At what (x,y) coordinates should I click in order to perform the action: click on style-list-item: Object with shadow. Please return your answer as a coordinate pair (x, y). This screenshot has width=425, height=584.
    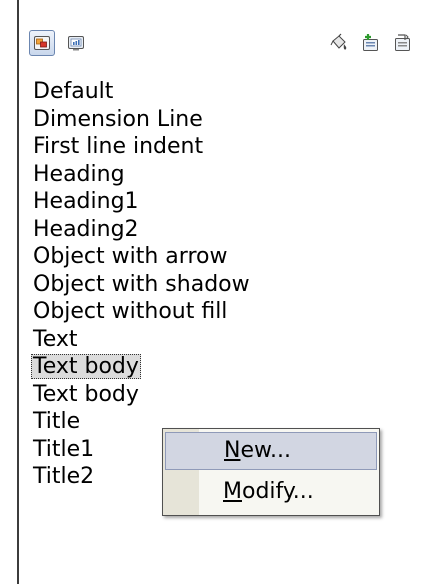
    Looking at the image, I should click on (221, 285).